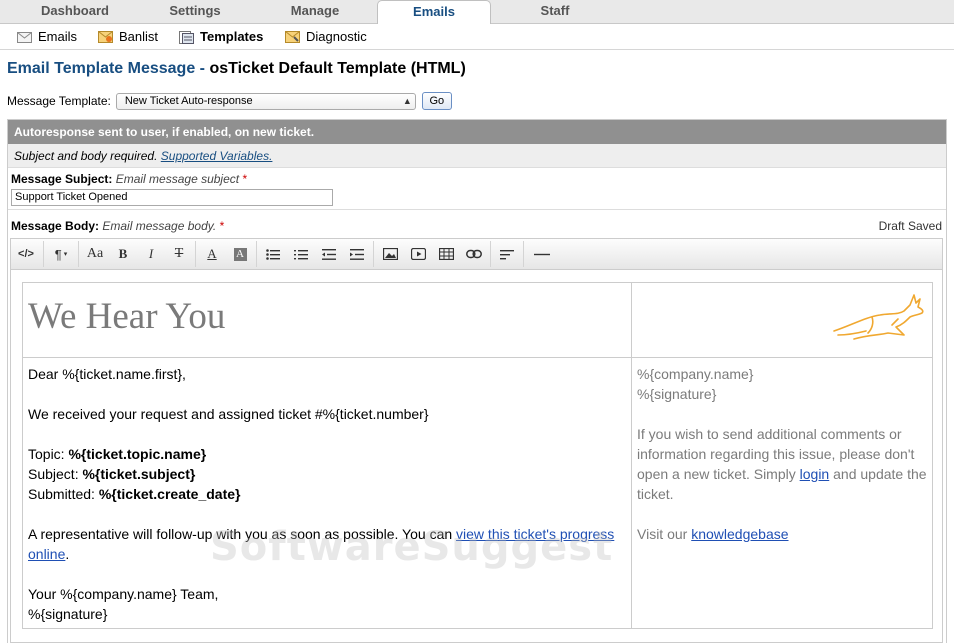  Describe the element at coordinates (739, 534) in the screenshot. I see `knowledgebase-link: knowledgebase` at that location.